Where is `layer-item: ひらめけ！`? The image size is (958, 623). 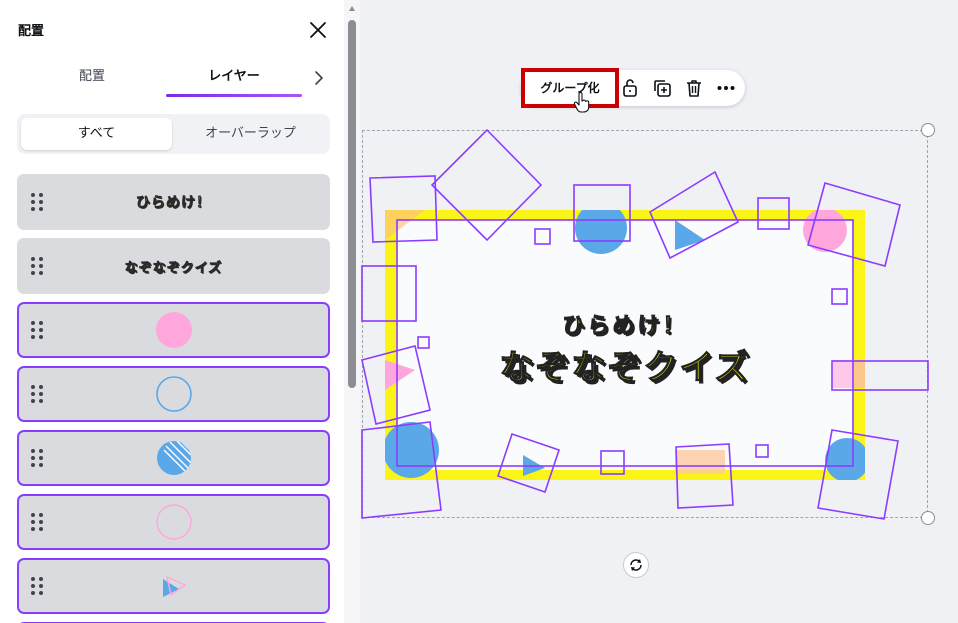 layer-item: ひらめけ！ is located at coordinates (173, 202).